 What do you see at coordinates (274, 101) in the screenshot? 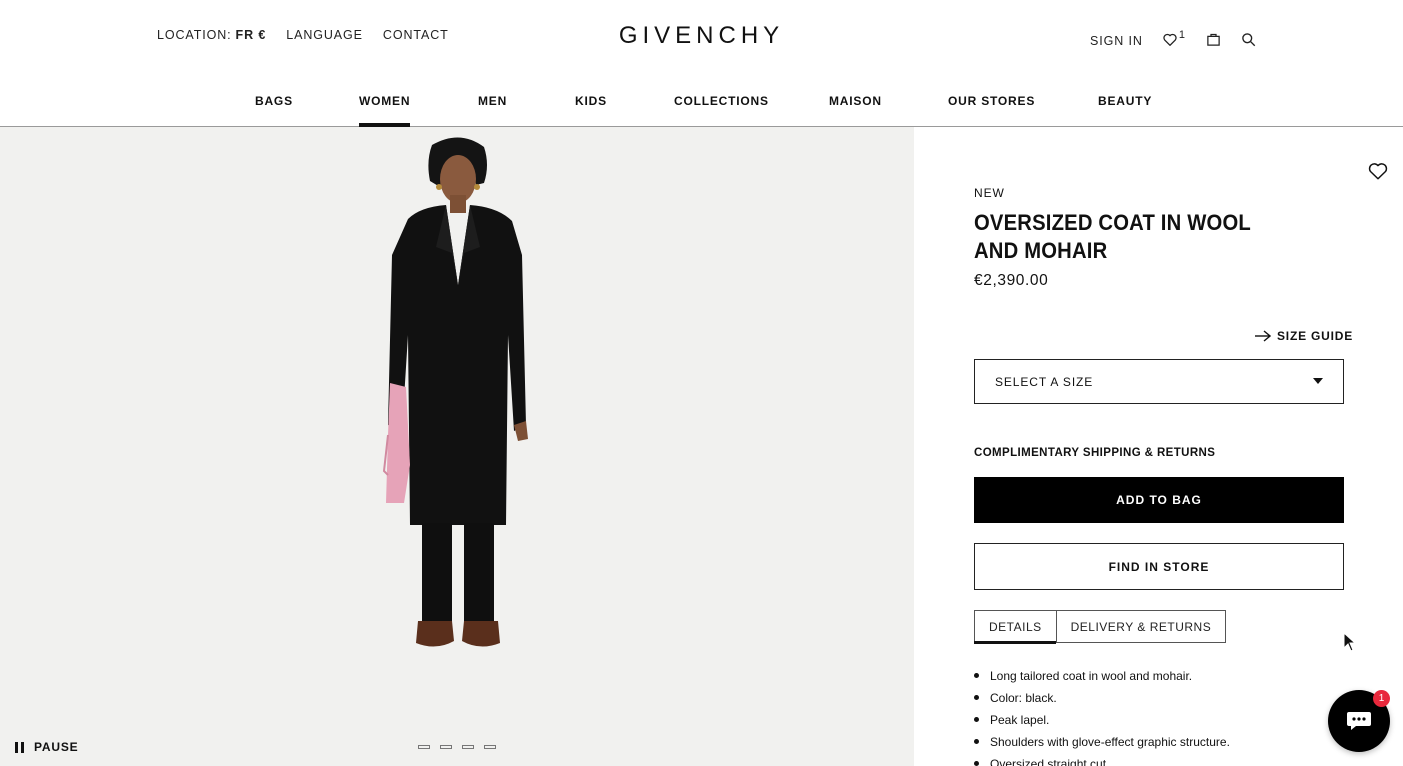
I see `nav-item-bags: BAGS` at bounding box center [274, 101].